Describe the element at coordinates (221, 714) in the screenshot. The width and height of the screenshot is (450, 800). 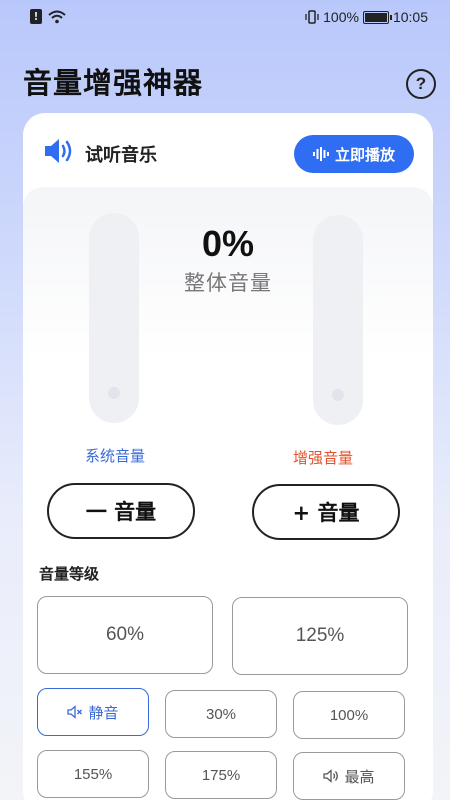
I see `level-30-button: 30%` at that location.